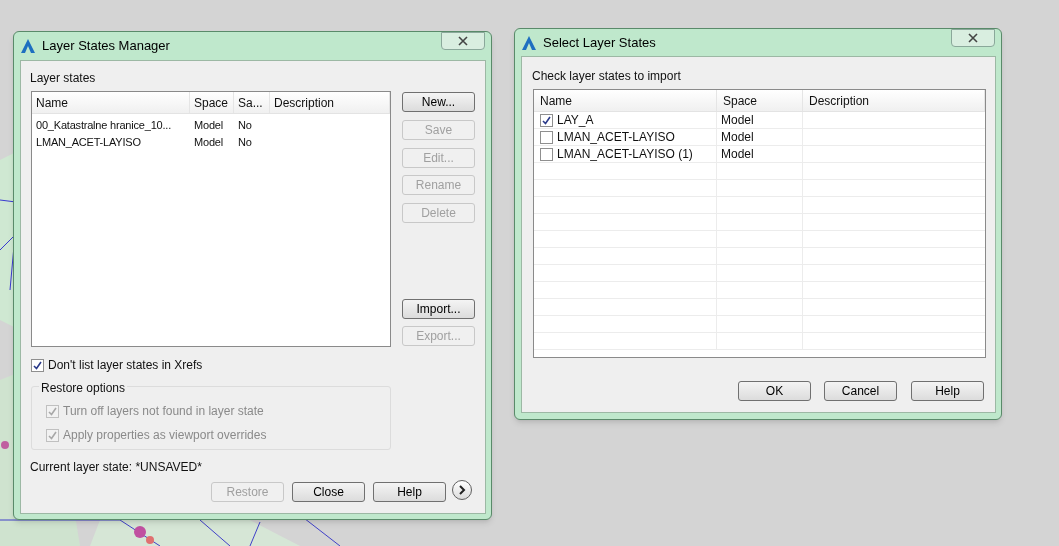  What do you see at coordinates (116, 467) in the screenshot?
I see `status-text: Current layer state: *UNSAVED*` at bounding box center [116, 467].